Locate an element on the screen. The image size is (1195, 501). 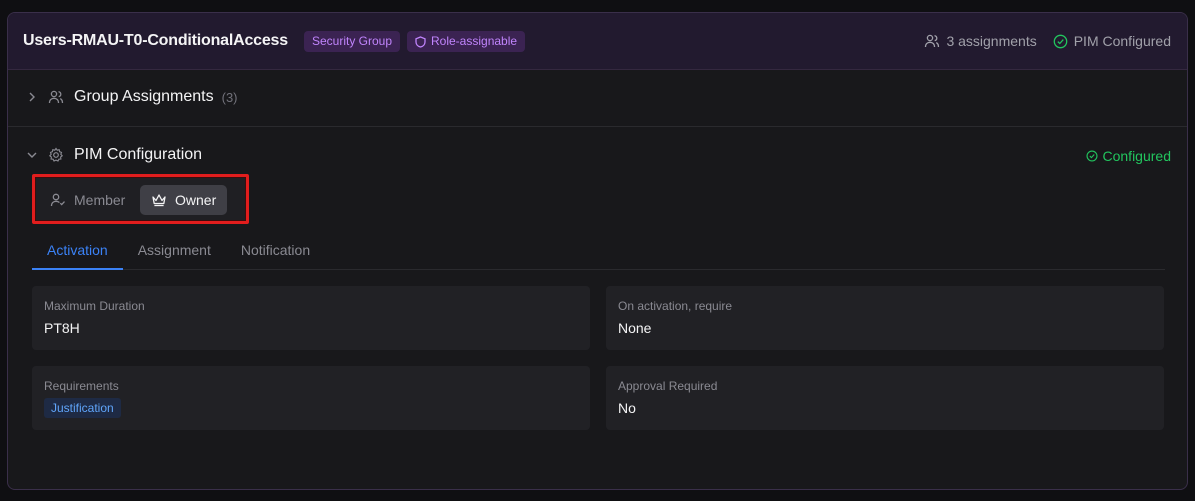
pim-status-label: PIM Configured is located at coordinates (1122, 41).